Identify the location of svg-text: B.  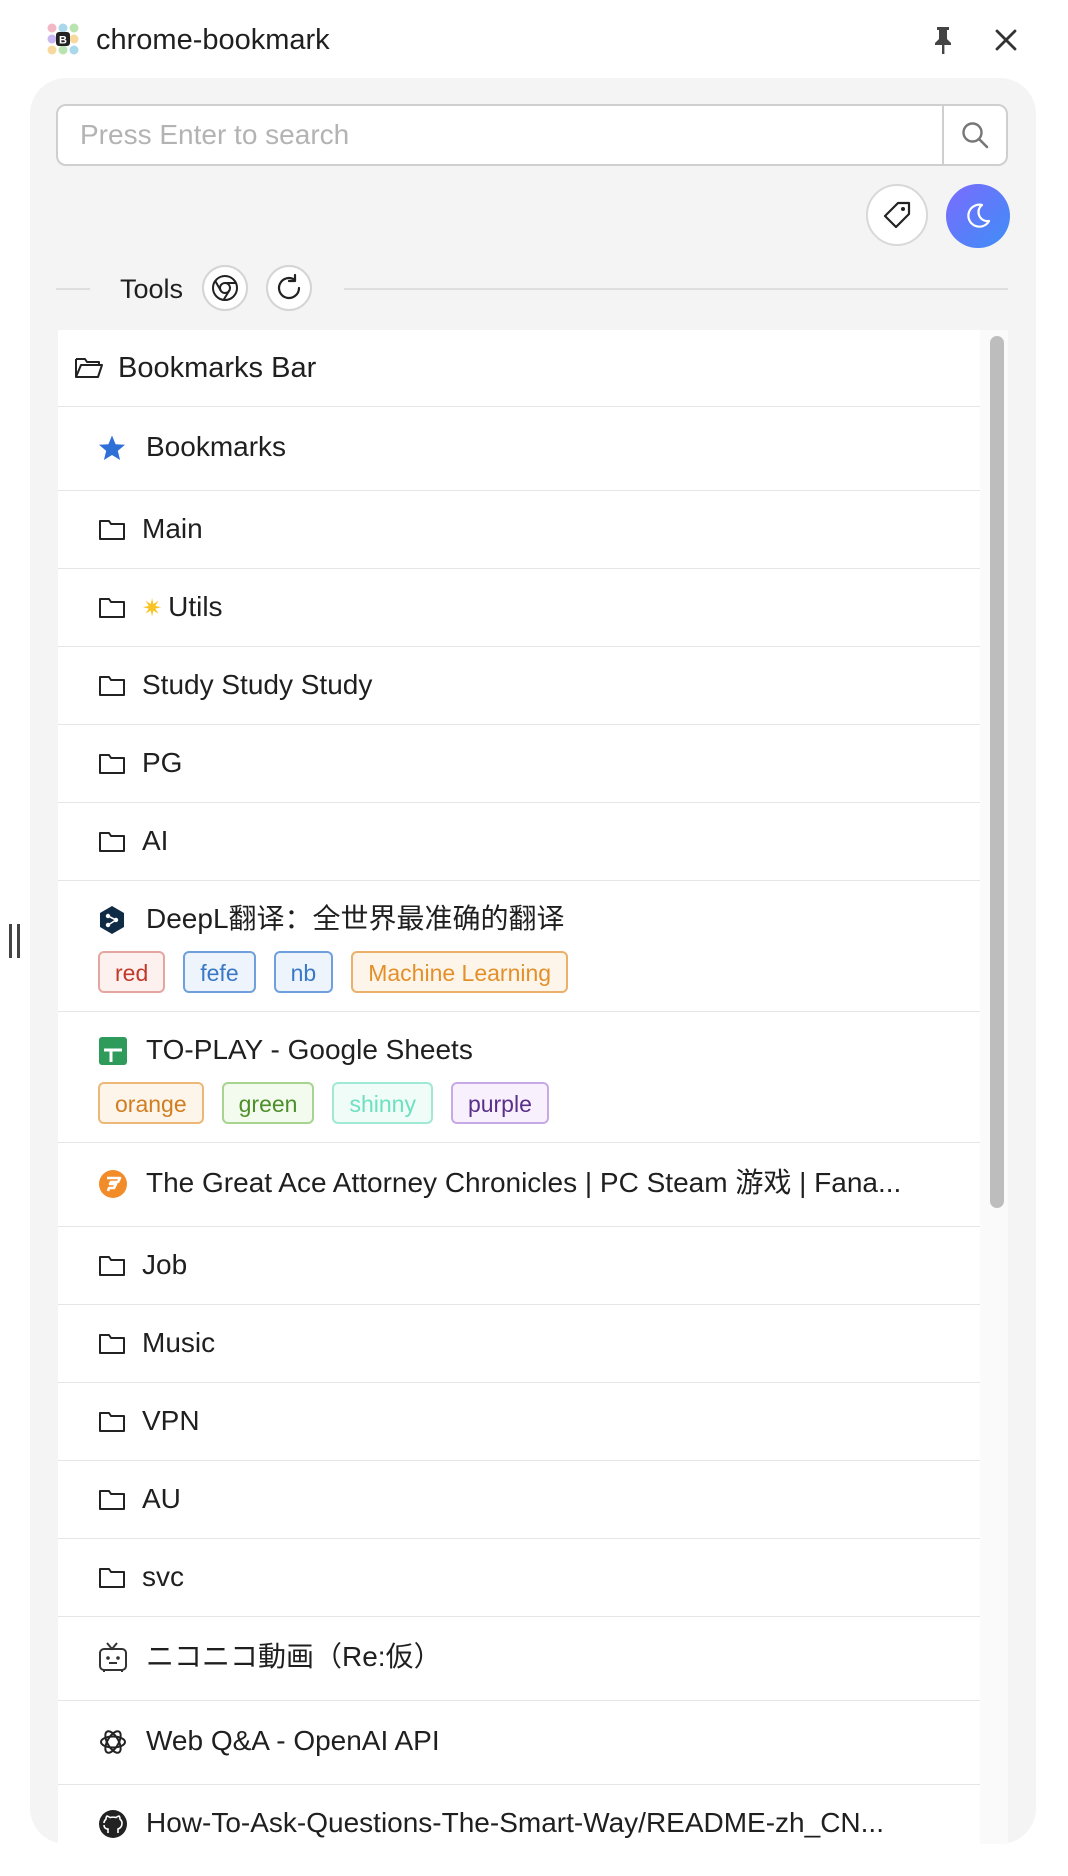
(63, 41).